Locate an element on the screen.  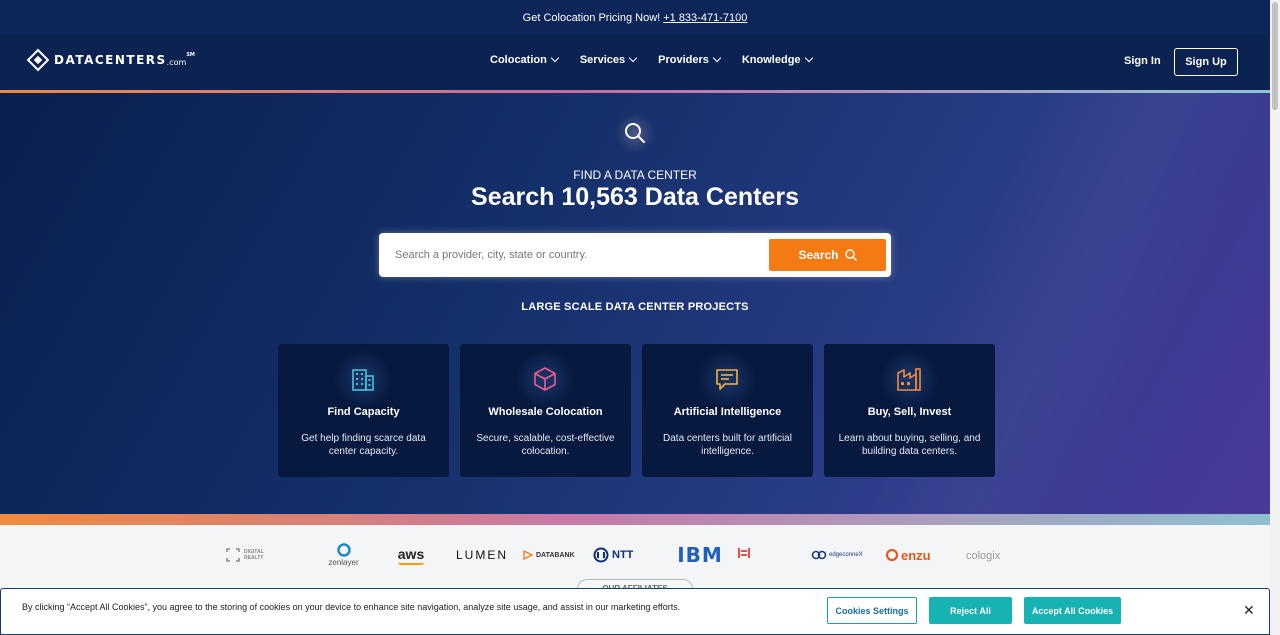
nav-item-services: Services is located at coordinates (608, 59).